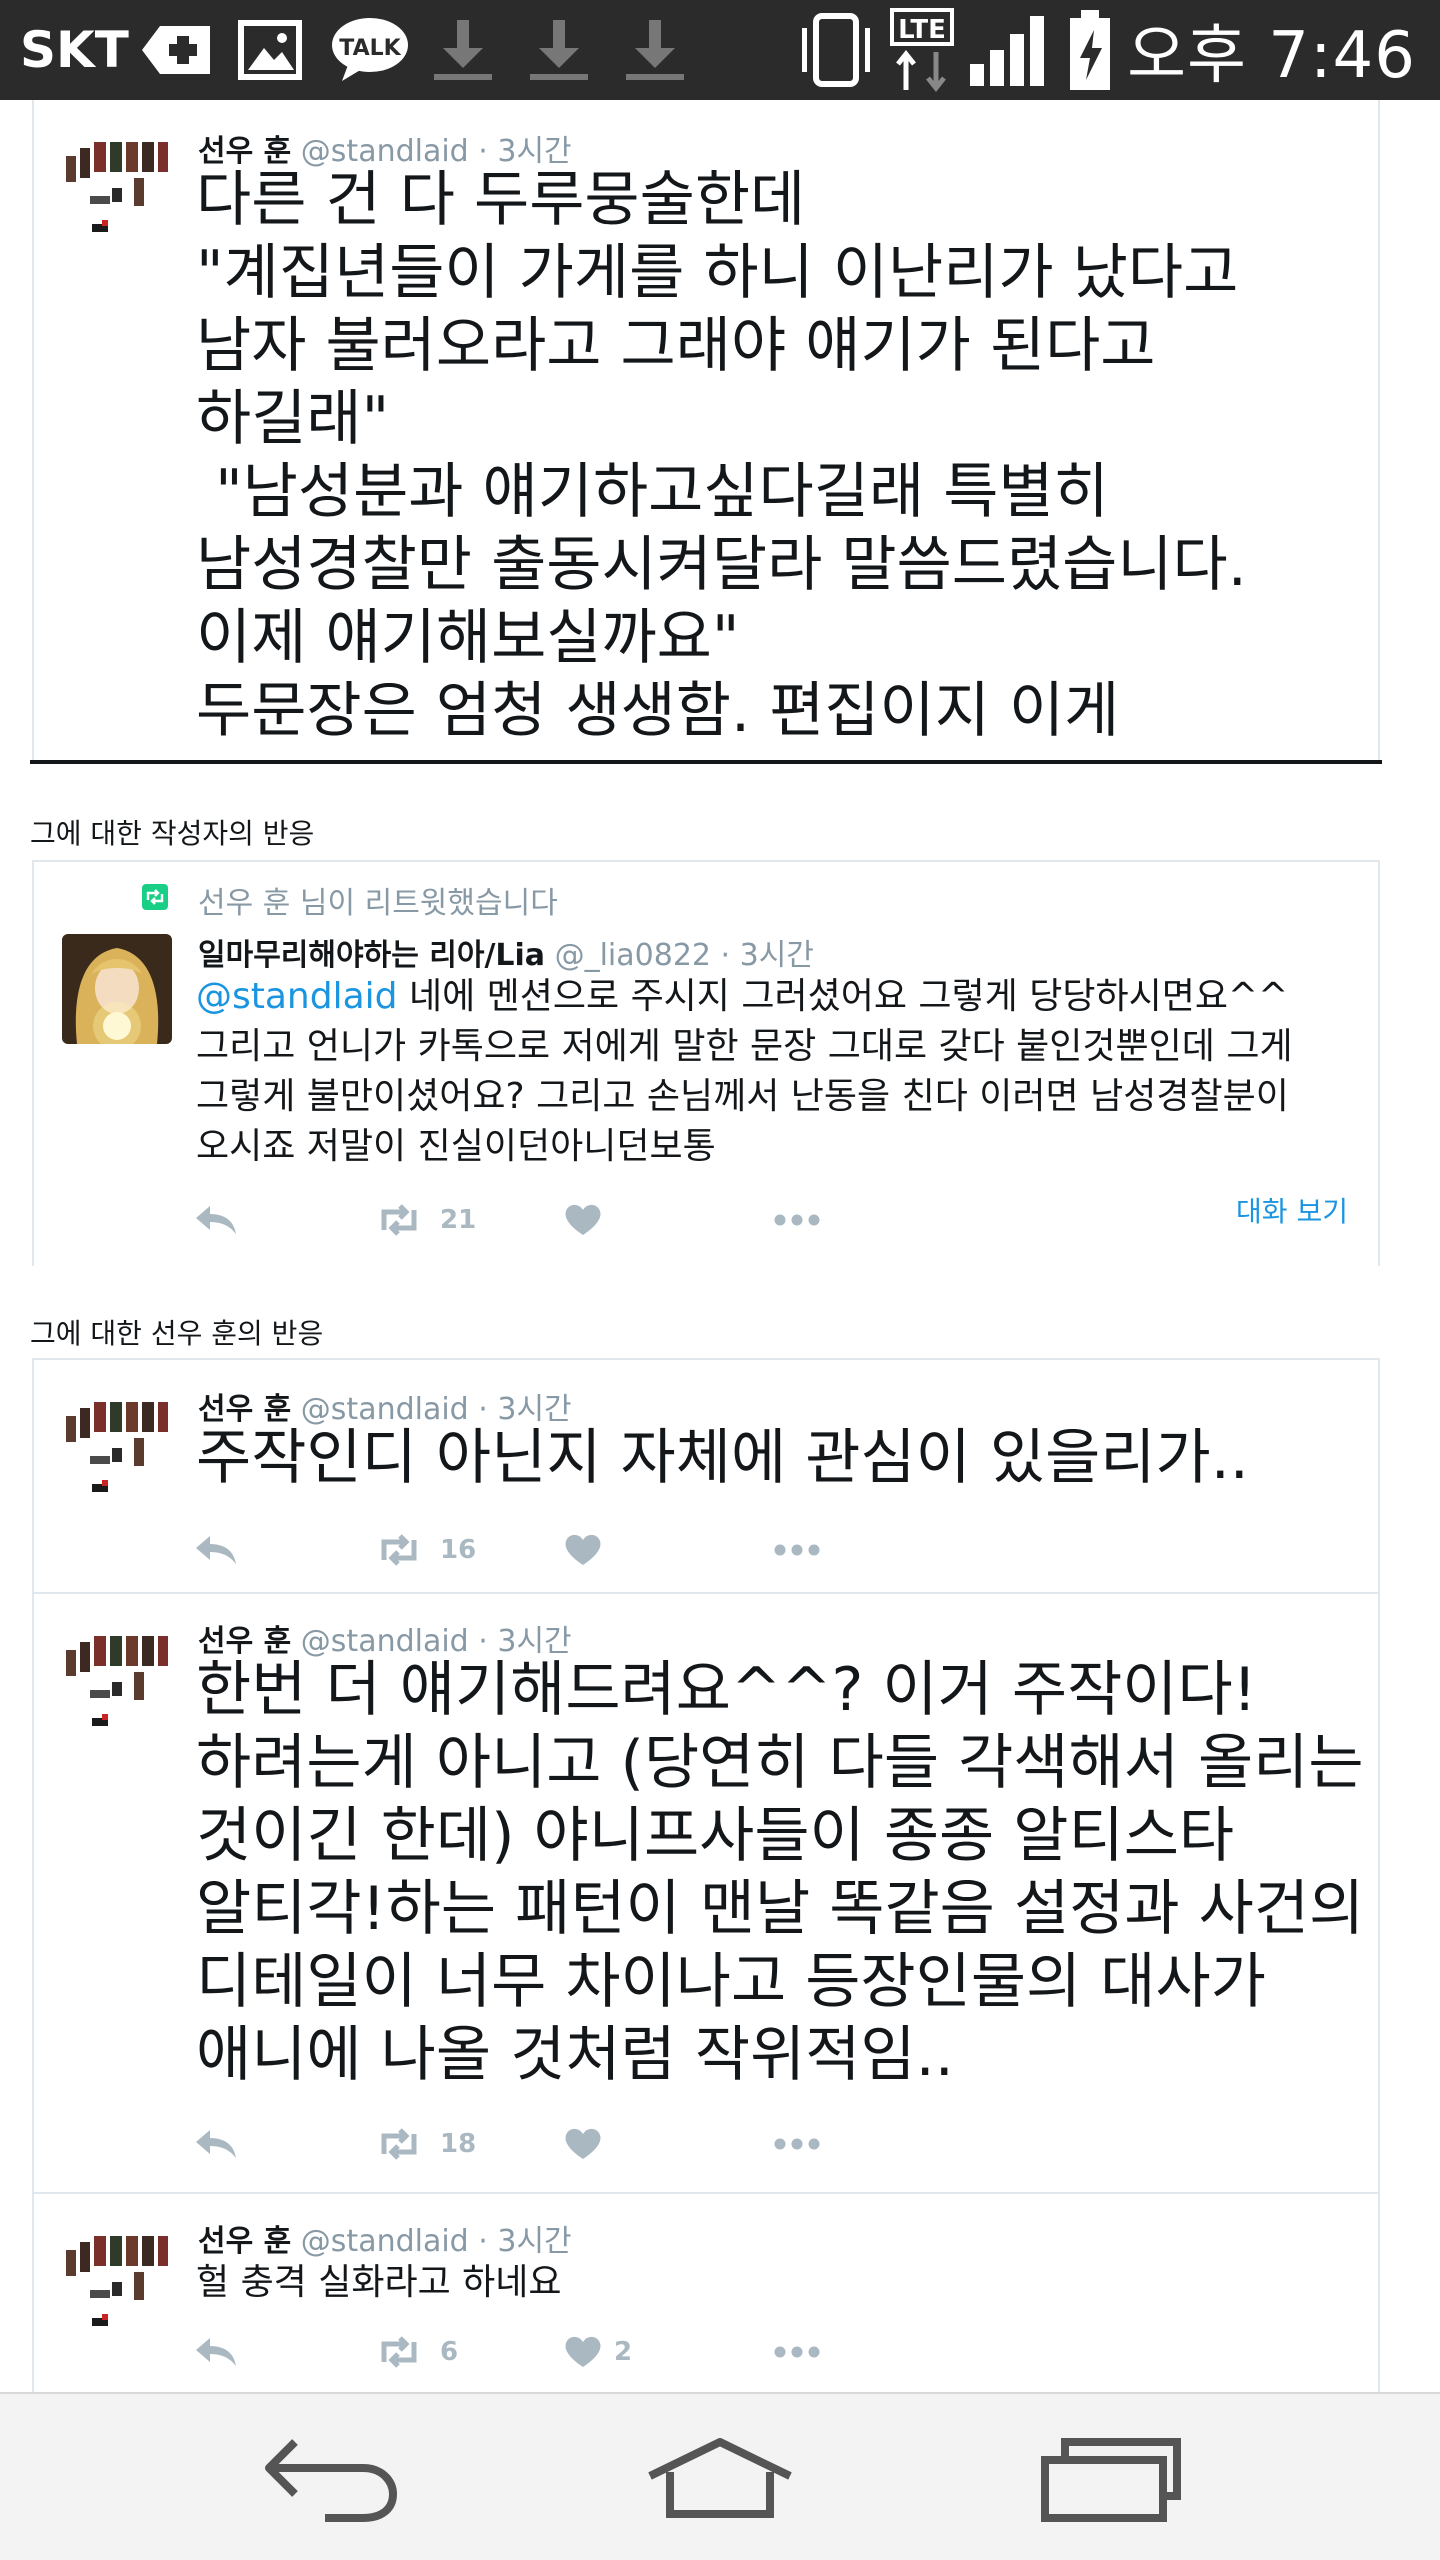  I want to click on lte-label: LTE, so click(922, 30).